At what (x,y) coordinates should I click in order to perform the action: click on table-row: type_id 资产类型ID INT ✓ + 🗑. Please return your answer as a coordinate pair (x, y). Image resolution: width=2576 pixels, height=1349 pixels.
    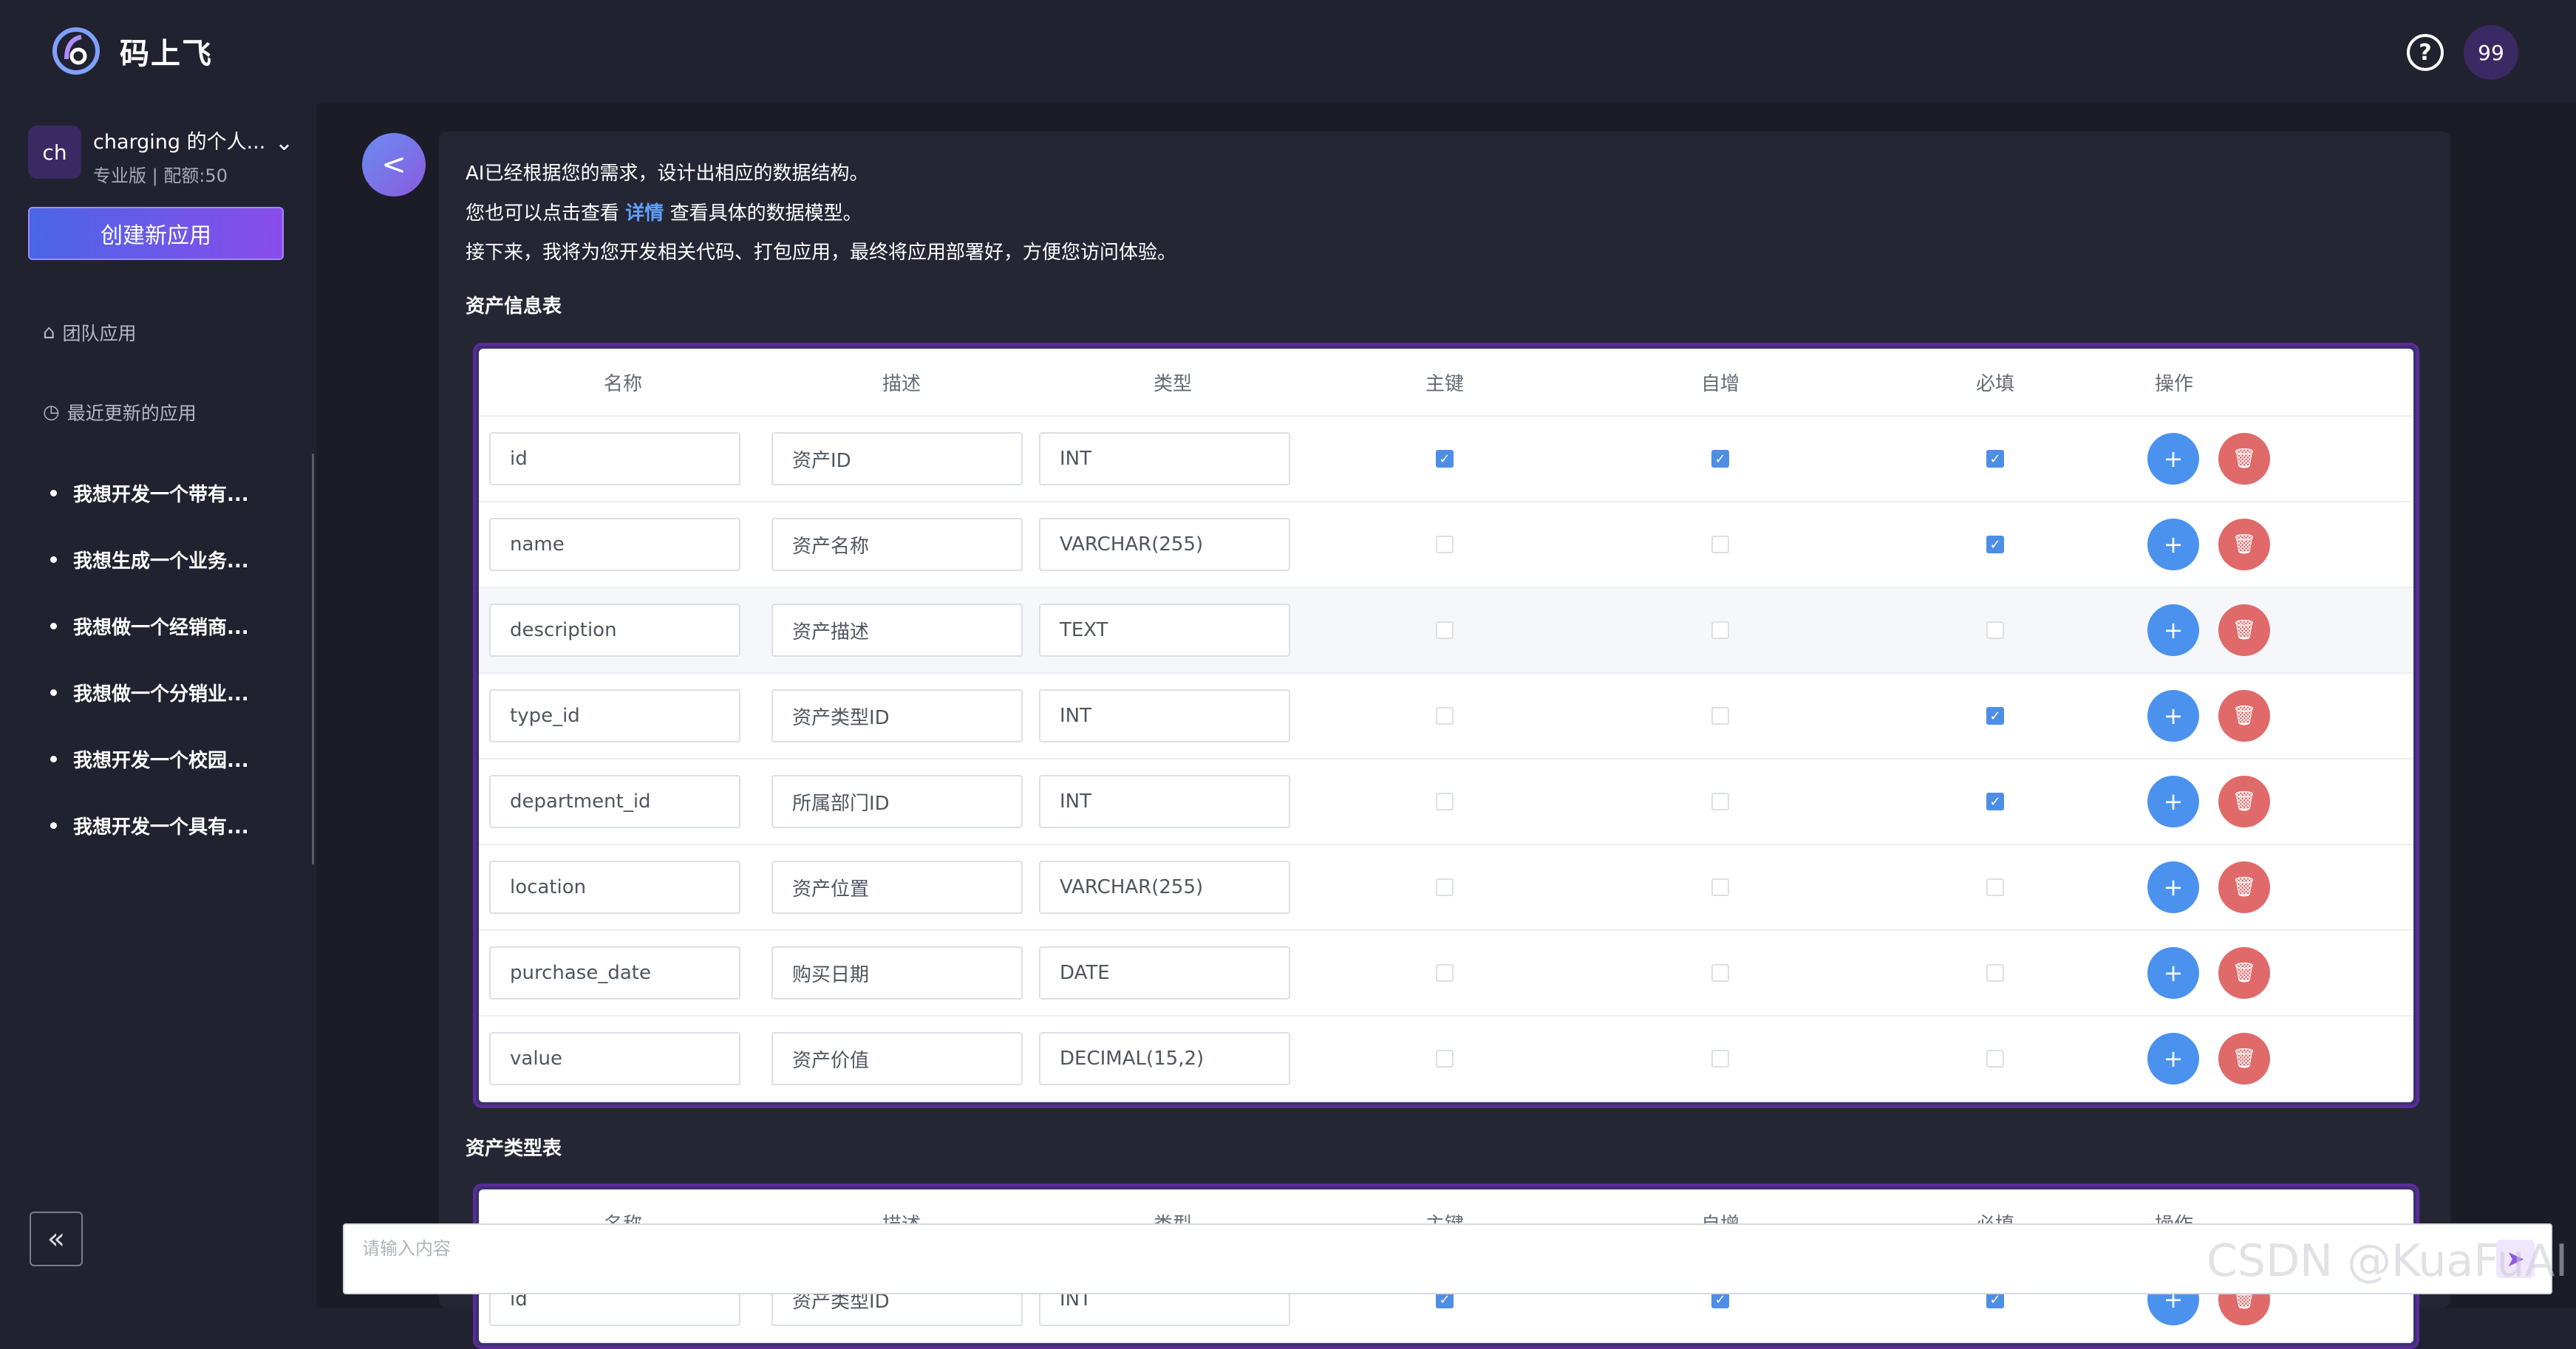
    Looking at the image, I should click on (1446, 717).